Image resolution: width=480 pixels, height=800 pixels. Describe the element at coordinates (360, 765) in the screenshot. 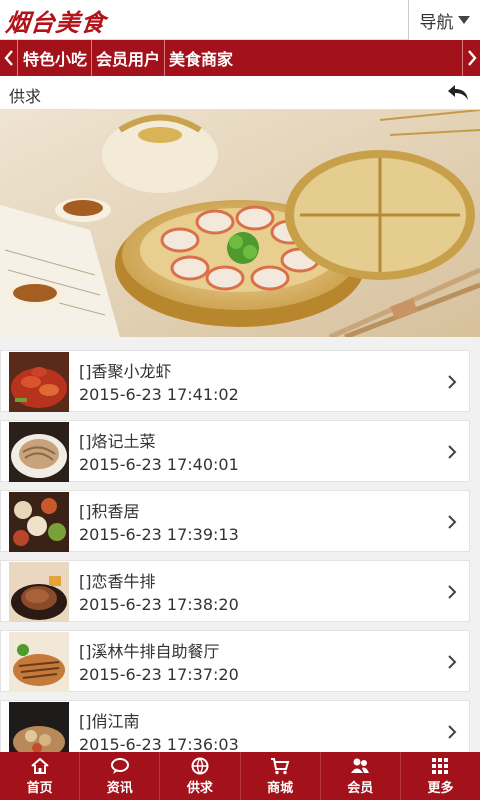

I see `users-icon` at that location.